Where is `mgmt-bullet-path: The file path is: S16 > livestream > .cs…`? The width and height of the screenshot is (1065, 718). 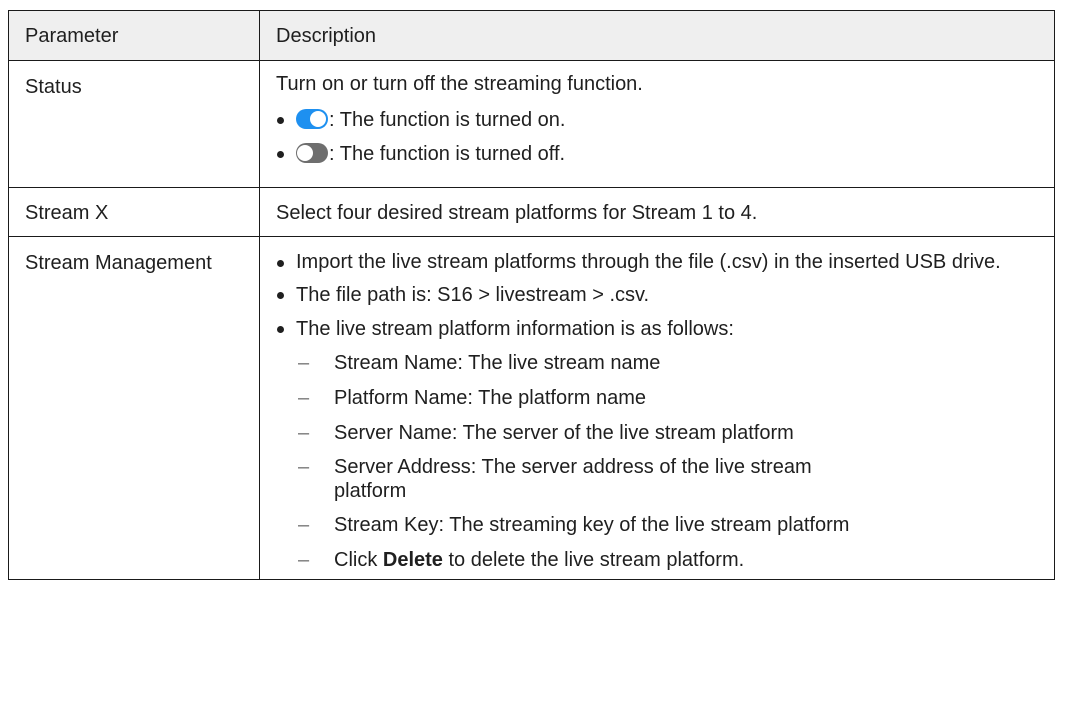 mgmt-bullet-path: The file path is: S16 > livestream > .cs… is located at coordinates (660, 295).